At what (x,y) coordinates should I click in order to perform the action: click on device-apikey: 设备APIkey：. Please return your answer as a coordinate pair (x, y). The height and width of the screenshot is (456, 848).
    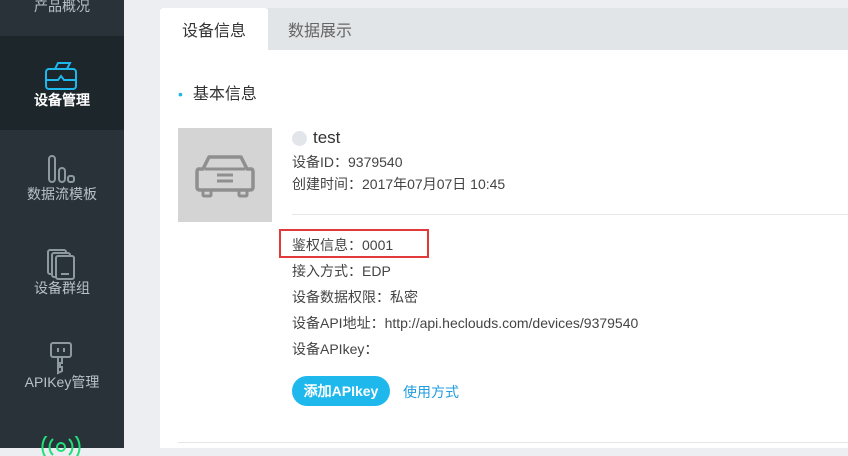
    Looking at the image, I should click on (335, 349).